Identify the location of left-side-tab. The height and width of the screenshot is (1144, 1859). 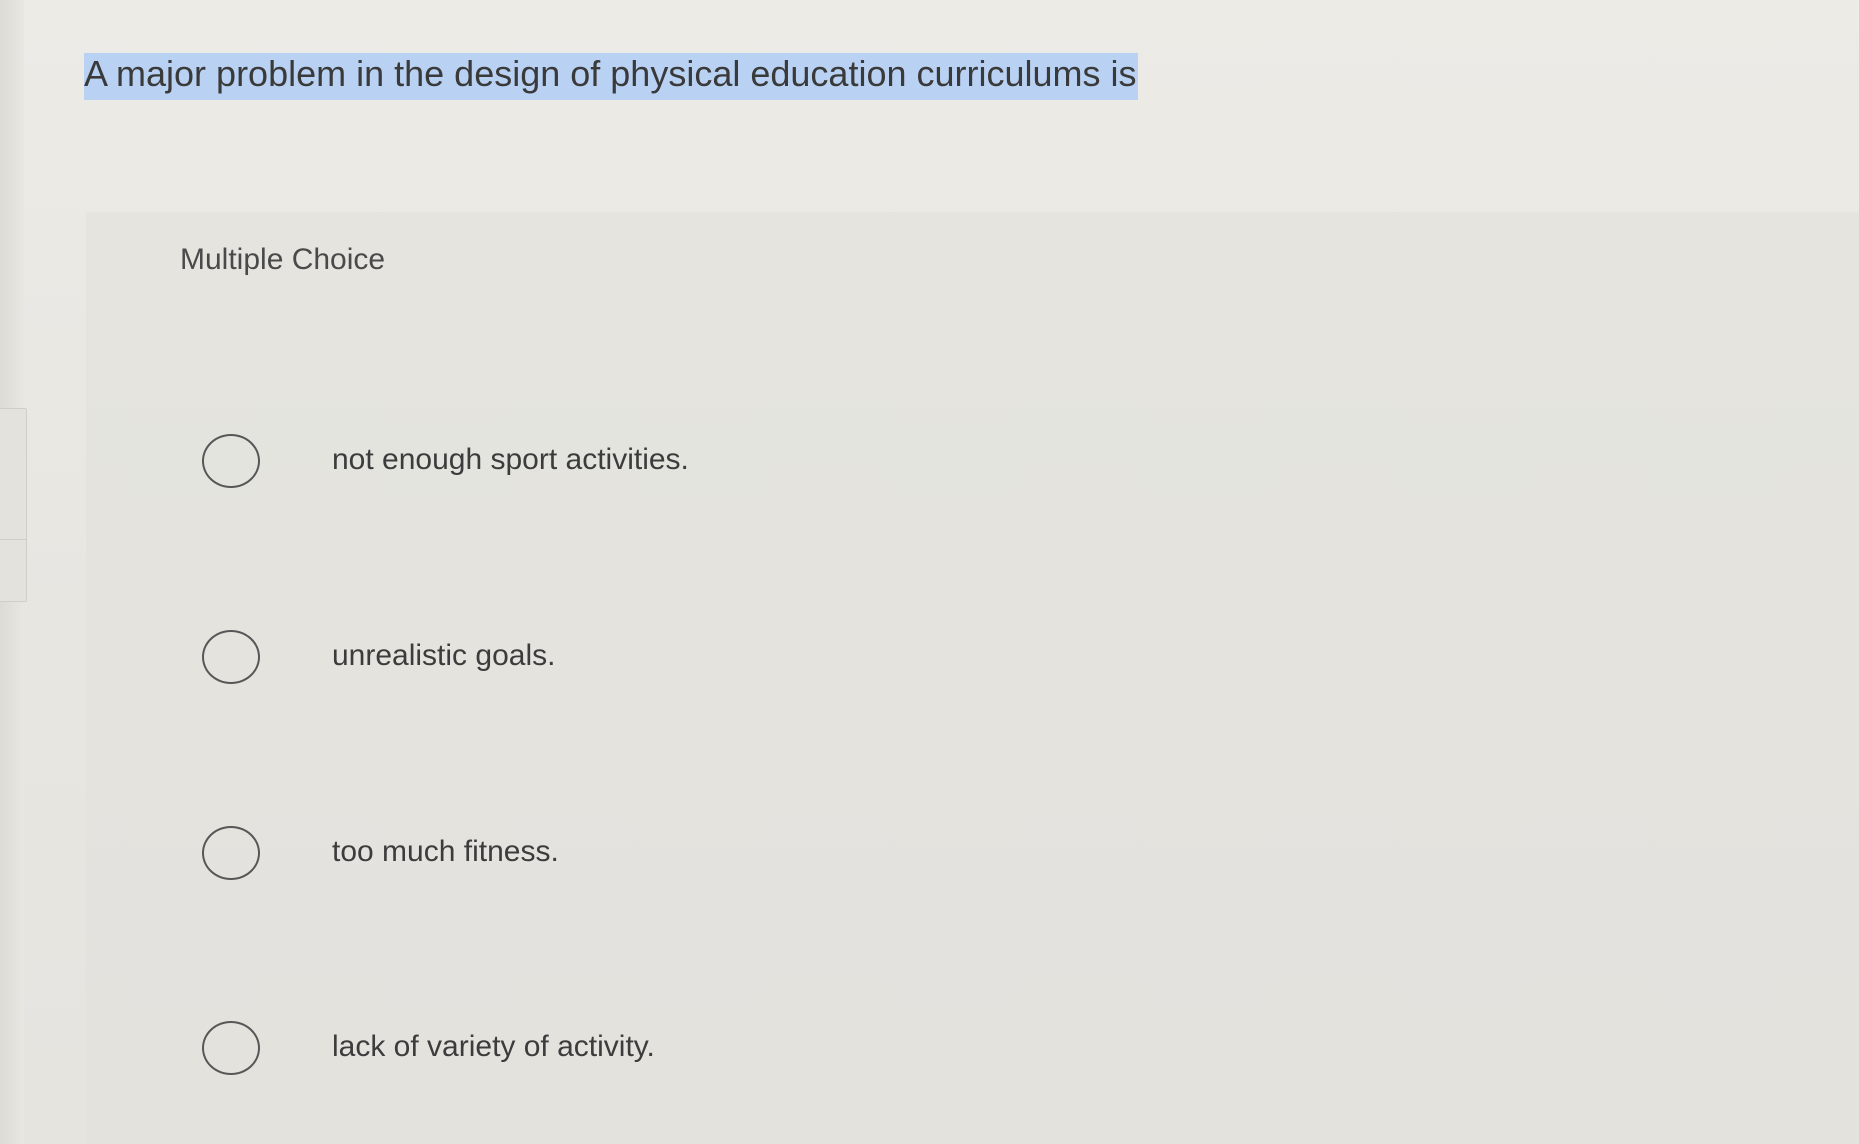
(13, 505).